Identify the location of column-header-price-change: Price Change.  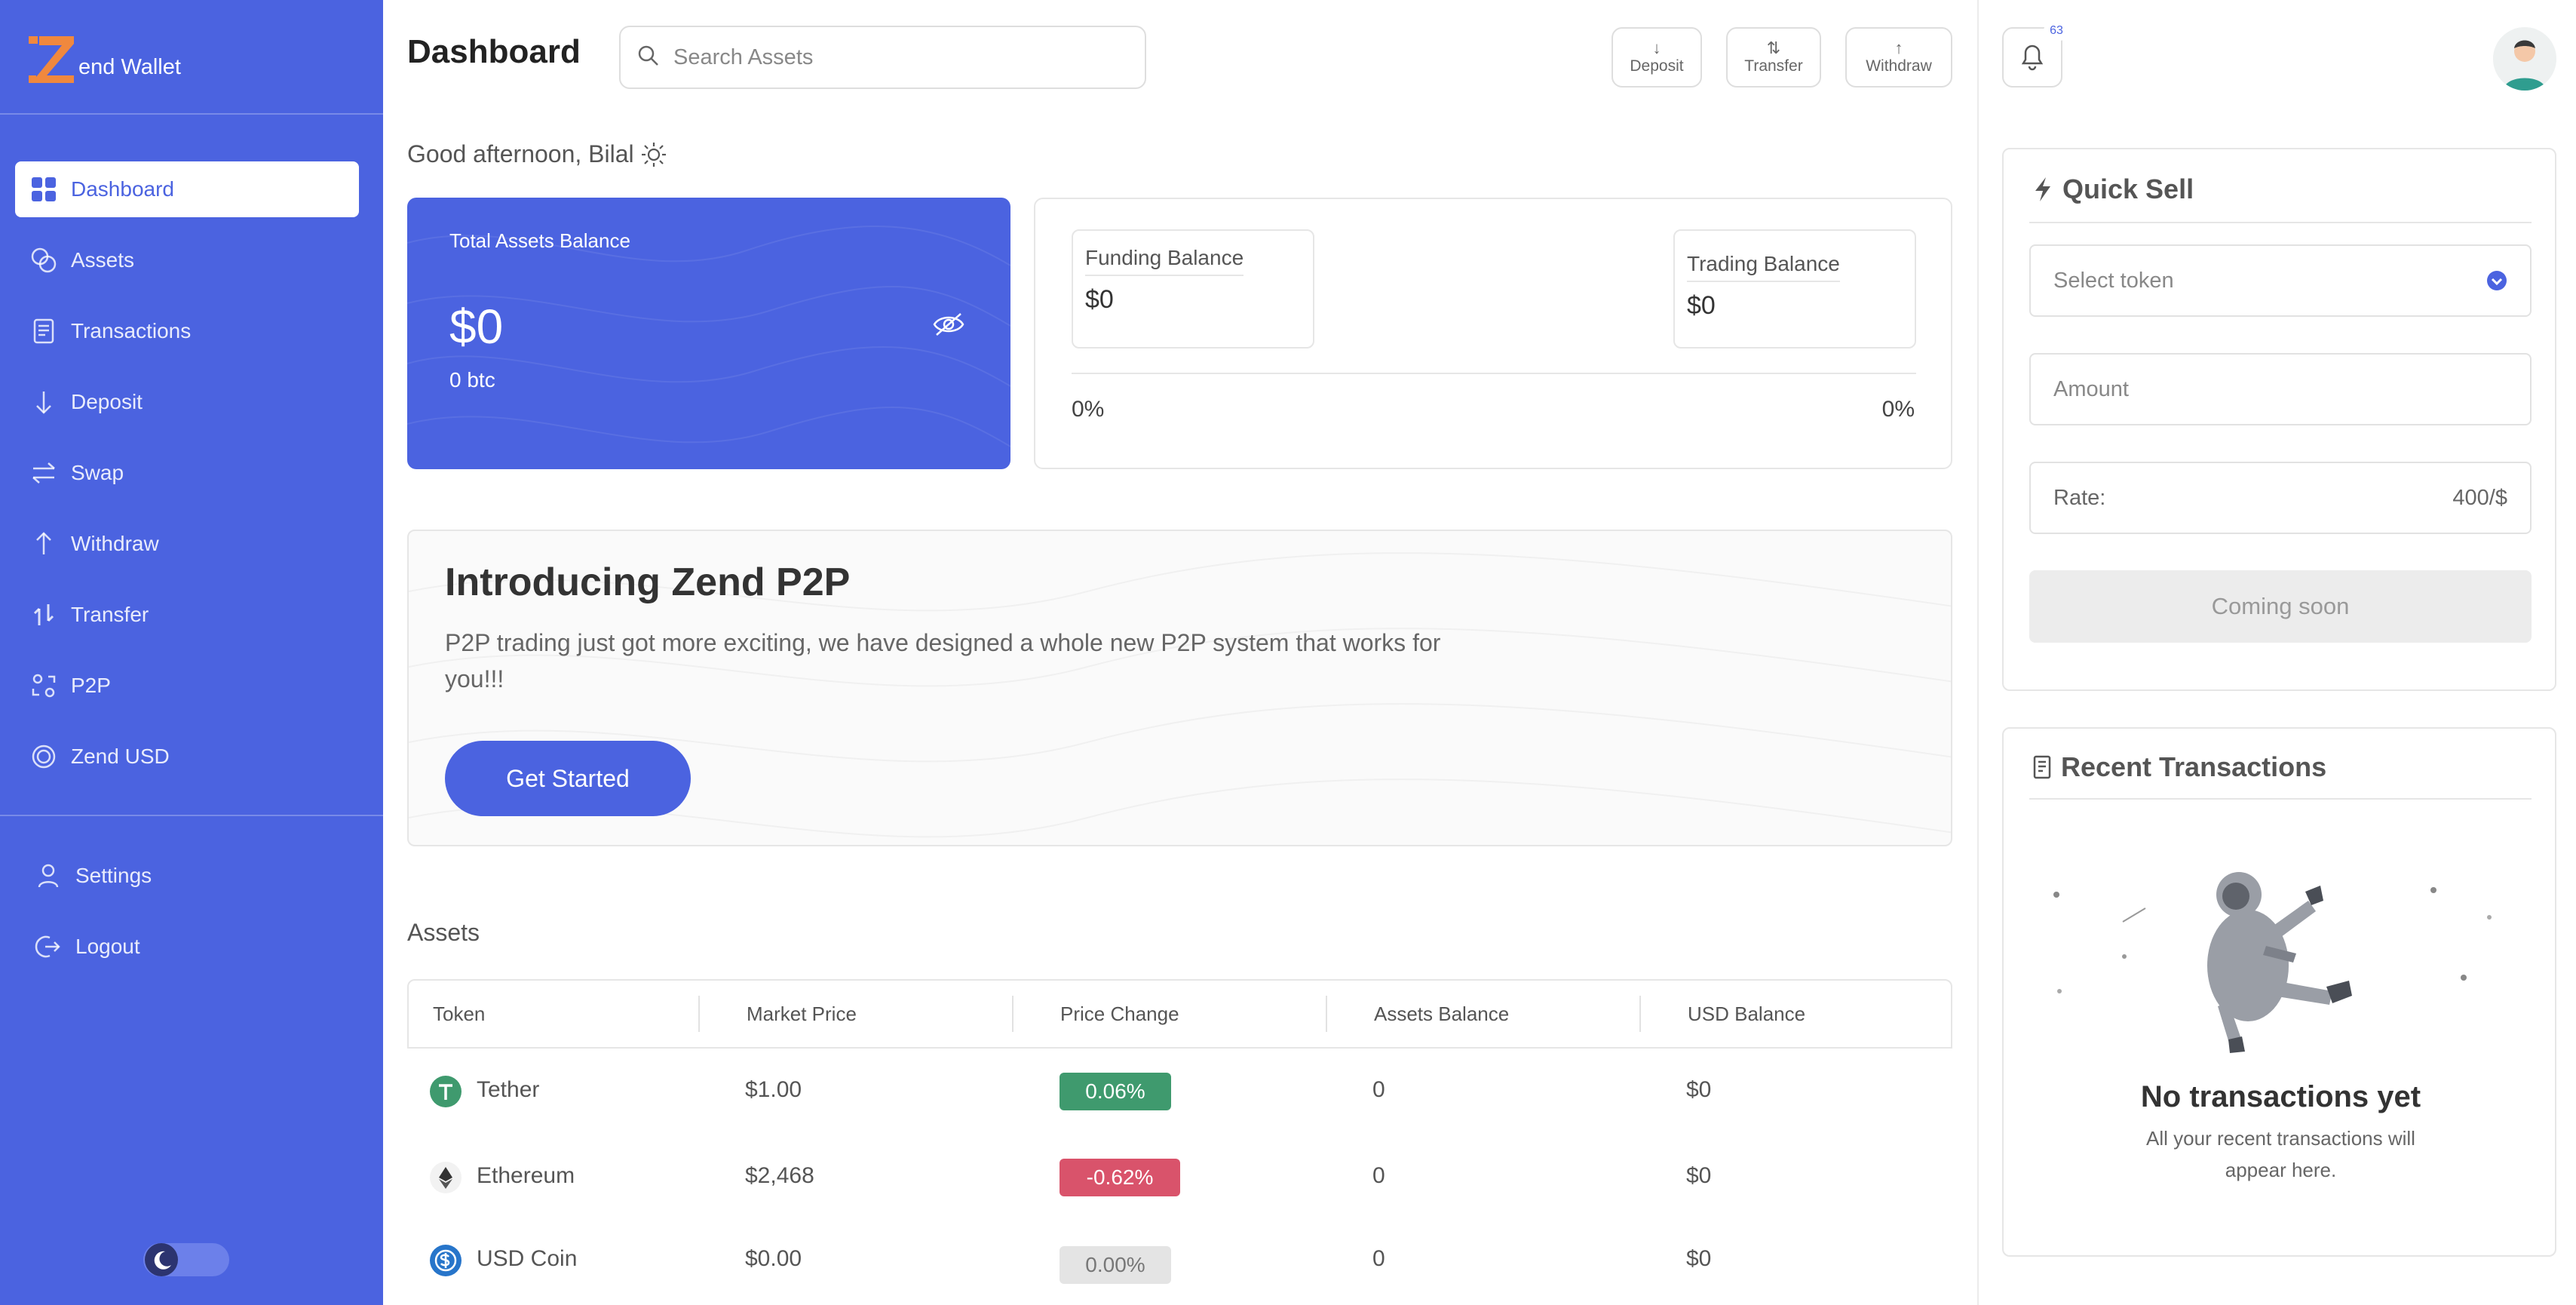
(1119, 1013).